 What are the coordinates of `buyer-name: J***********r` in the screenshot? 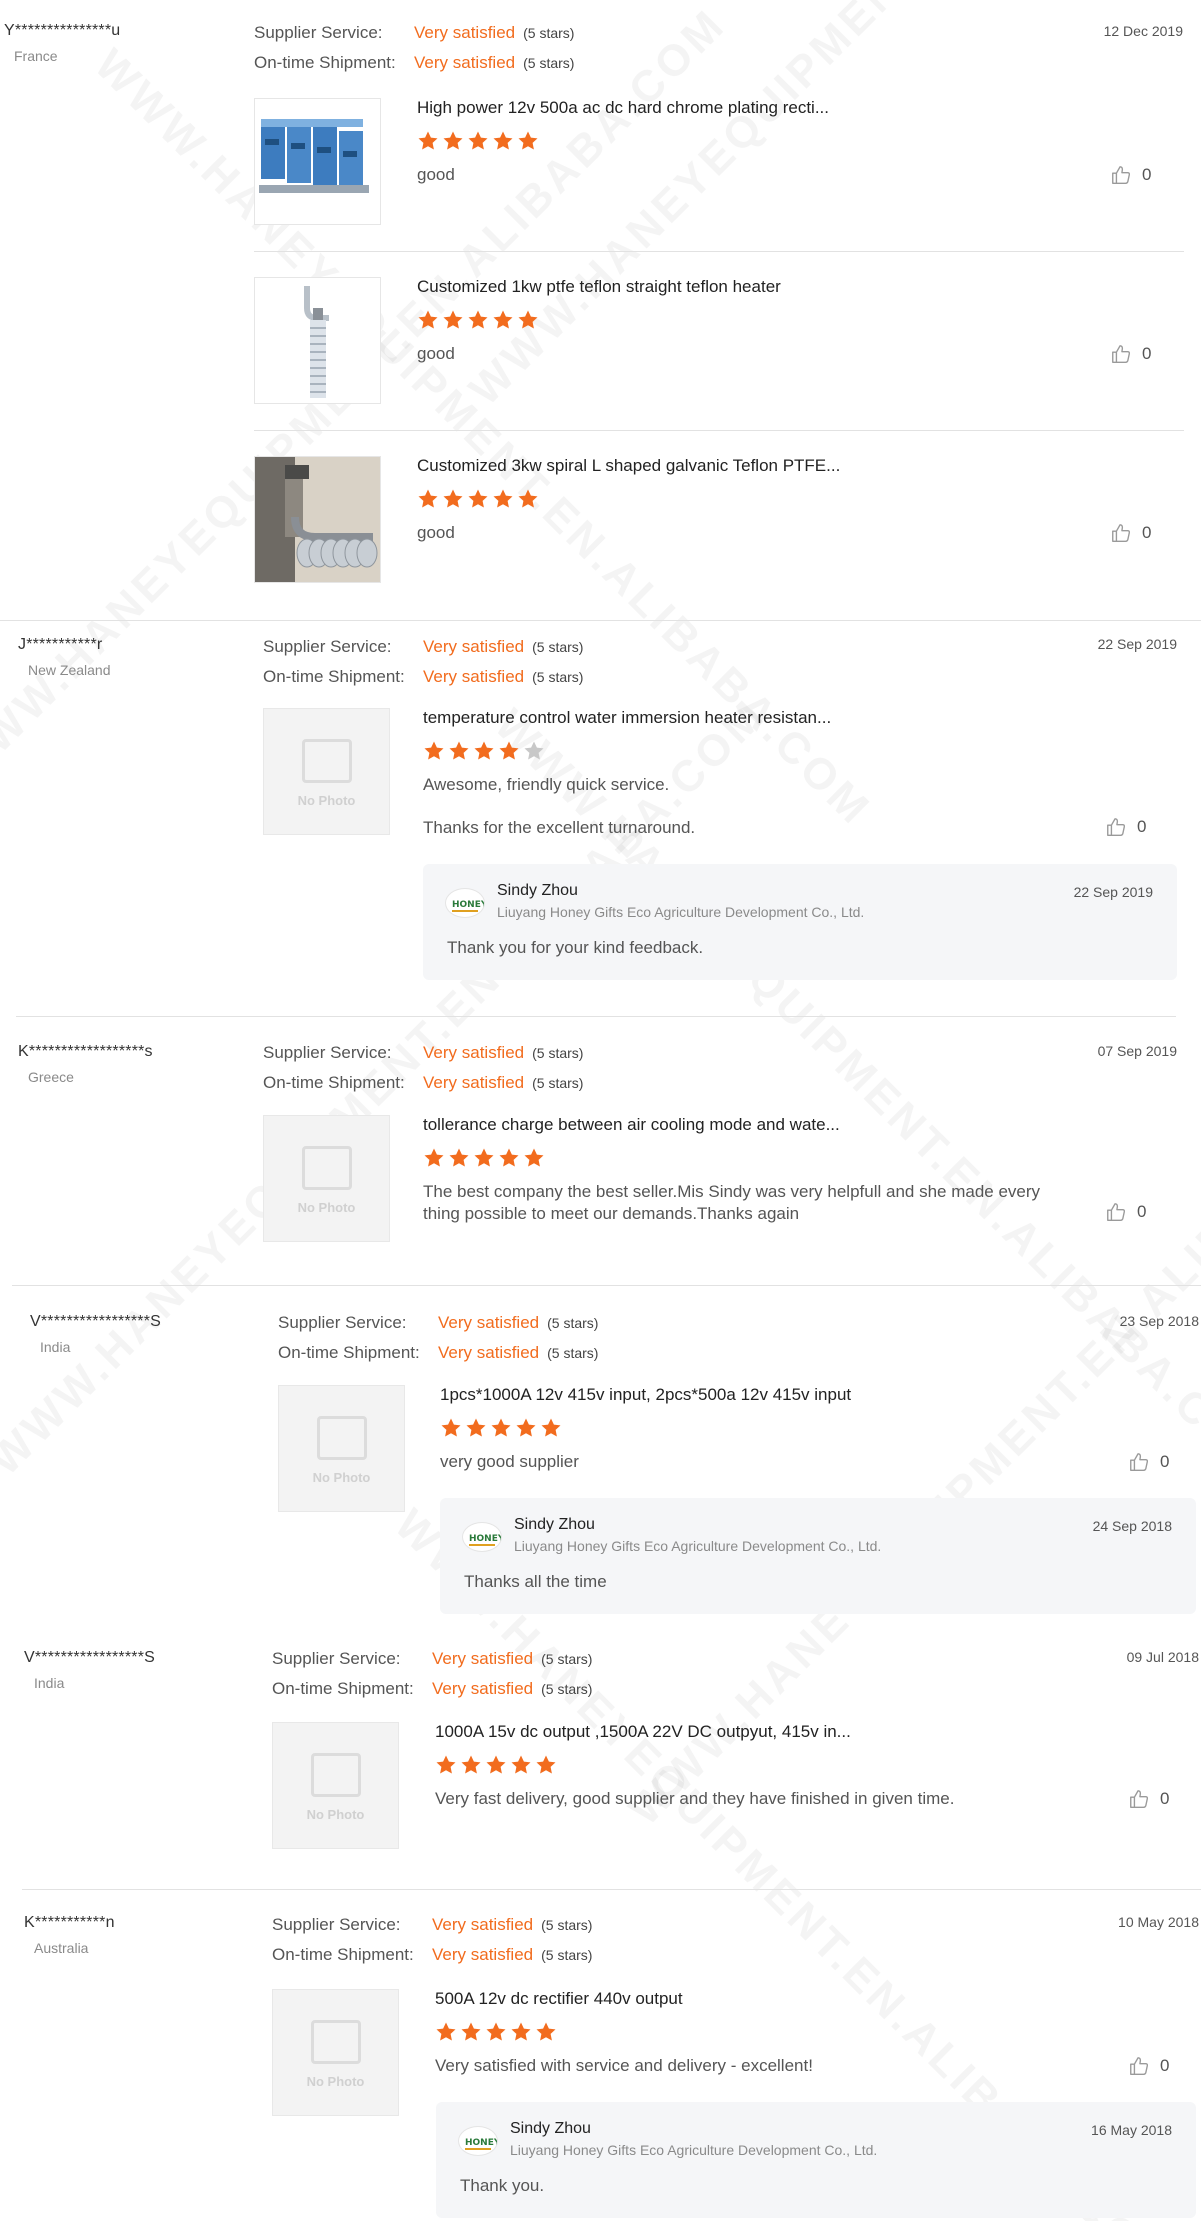 It's located at (60, 644).